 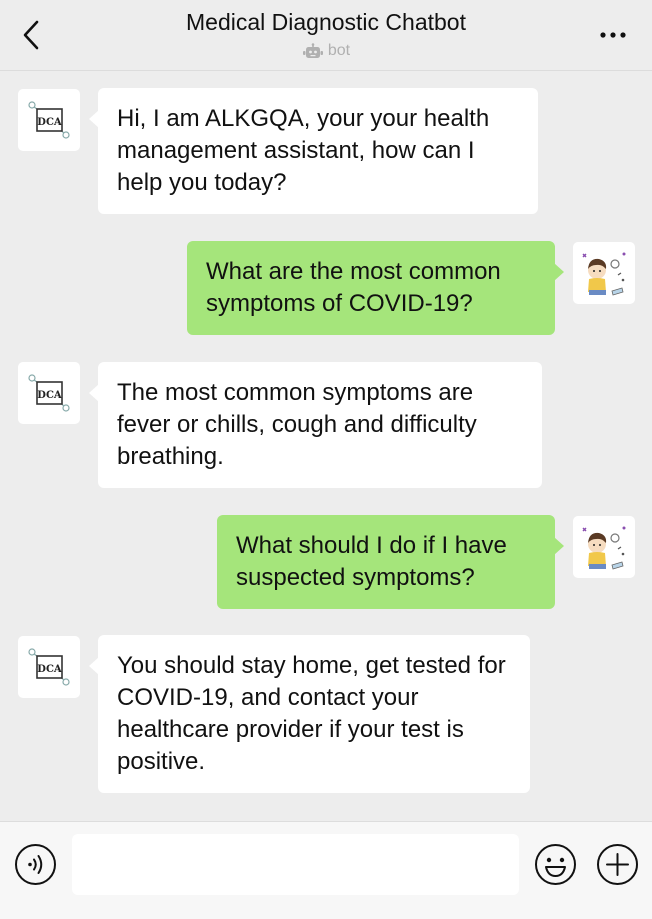 What do you see at coordinates (326, 51) in the screenshot?
I see `bot-badge: bot` at bounding box center [326, 51].